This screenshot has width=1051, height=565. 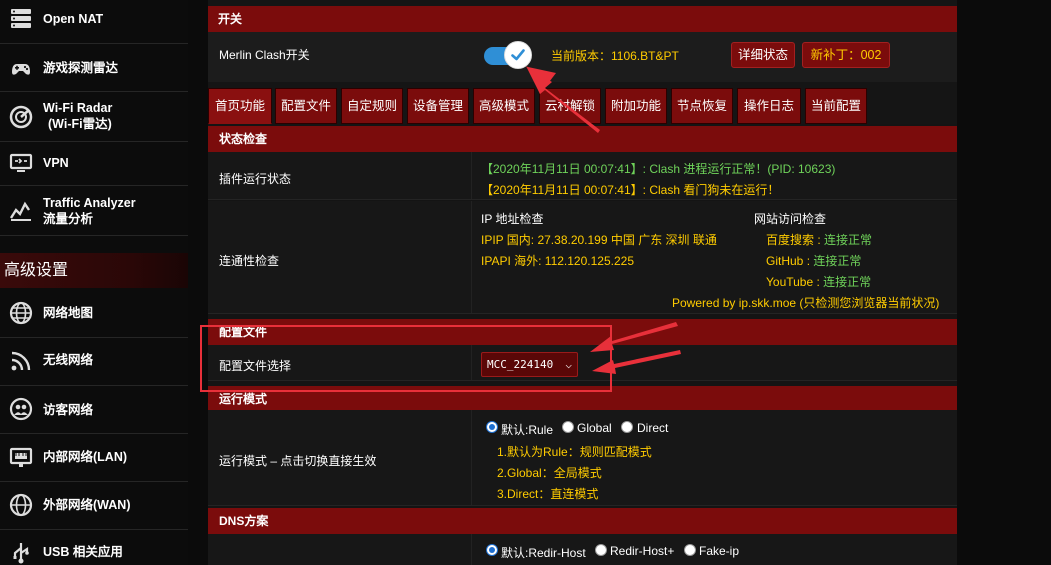 What do you see at coordinates (21, 164) in the screenshot?
I see `vpn-icon` at bounding box center [21, 164].